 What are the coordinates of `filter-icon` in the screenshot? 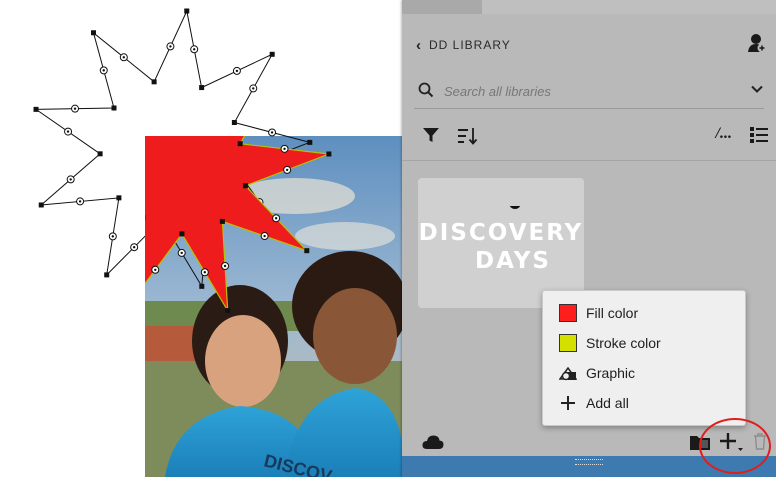 It's located at (431, 135).